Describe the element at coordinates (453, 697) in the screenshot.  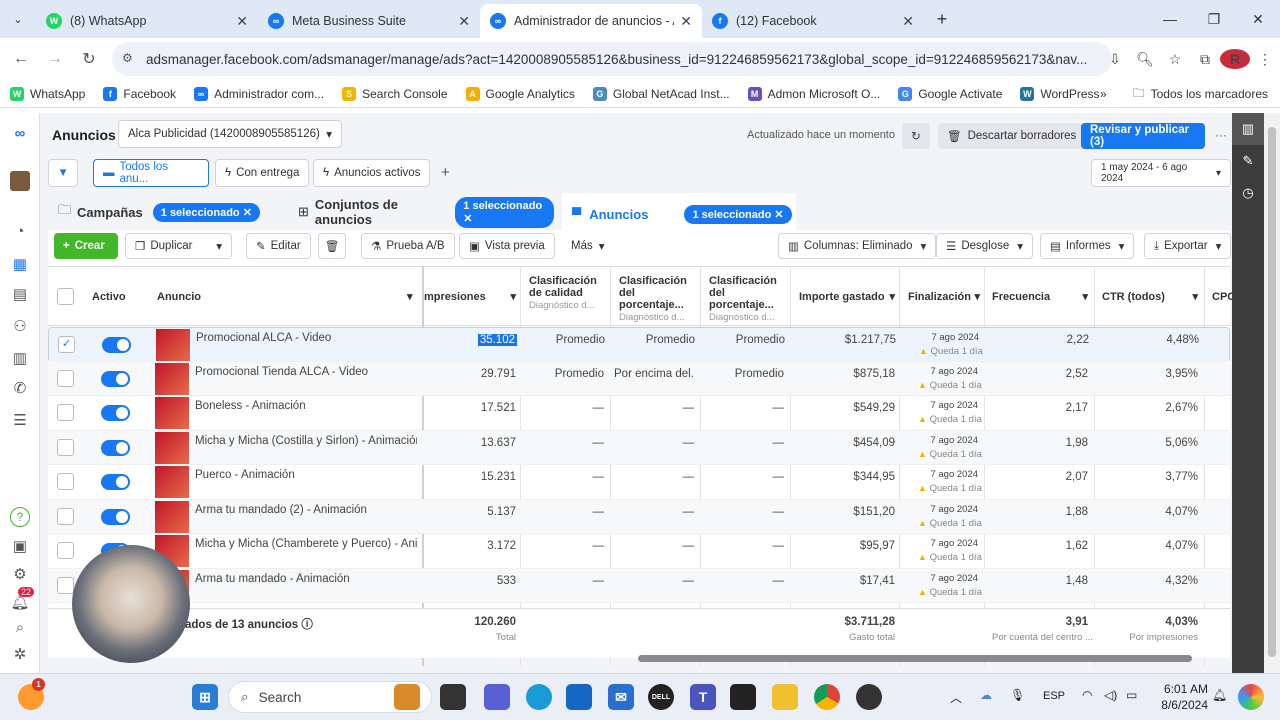
I see `terminal-icon` at that location.